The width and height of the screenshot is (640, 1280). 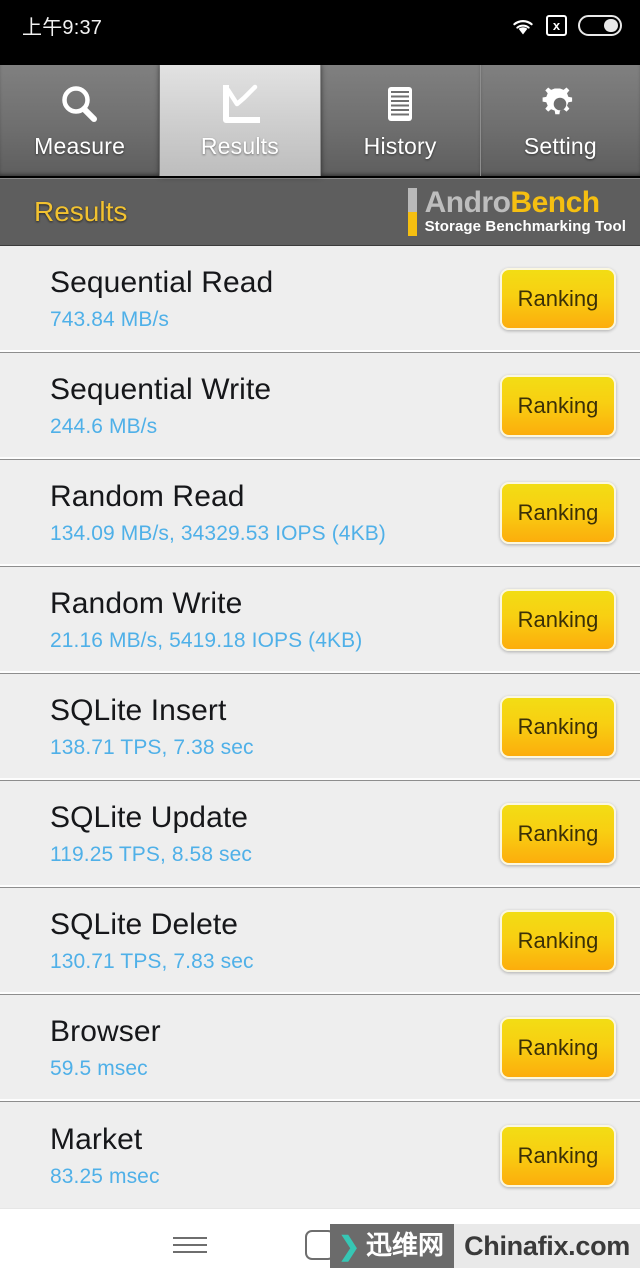 What do you see at coordinates (467, 202) in the screenshot?
I see `logo-name-part1: Andro` at bounding box center [467, 202].